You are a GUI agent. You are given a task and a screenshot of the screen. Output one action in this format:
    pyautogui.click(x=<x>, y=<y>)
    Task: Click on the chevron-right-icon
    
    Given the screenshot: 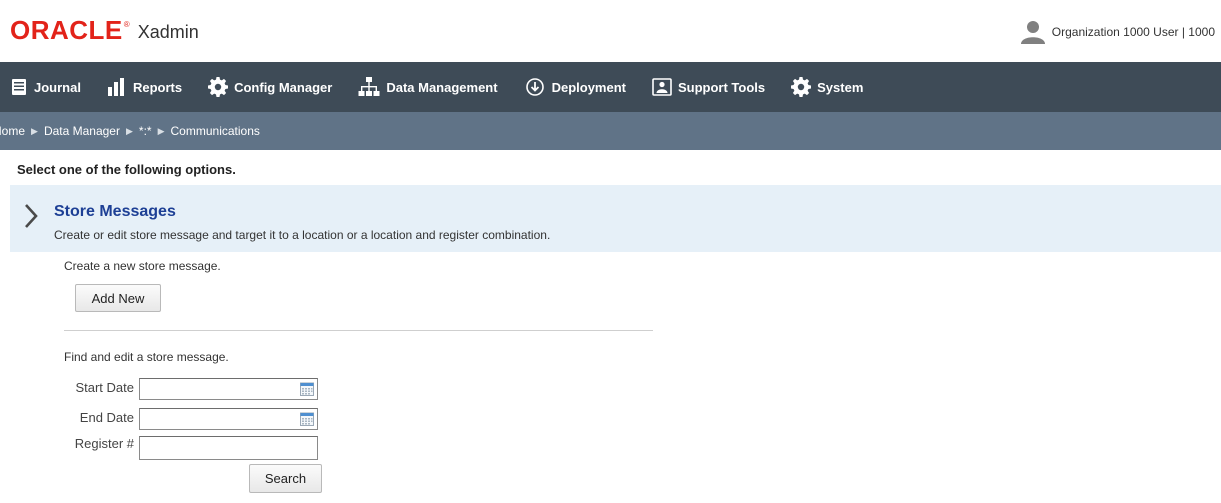 What is the action you would take?
    pyautogui.click(x=31, y=217)
    